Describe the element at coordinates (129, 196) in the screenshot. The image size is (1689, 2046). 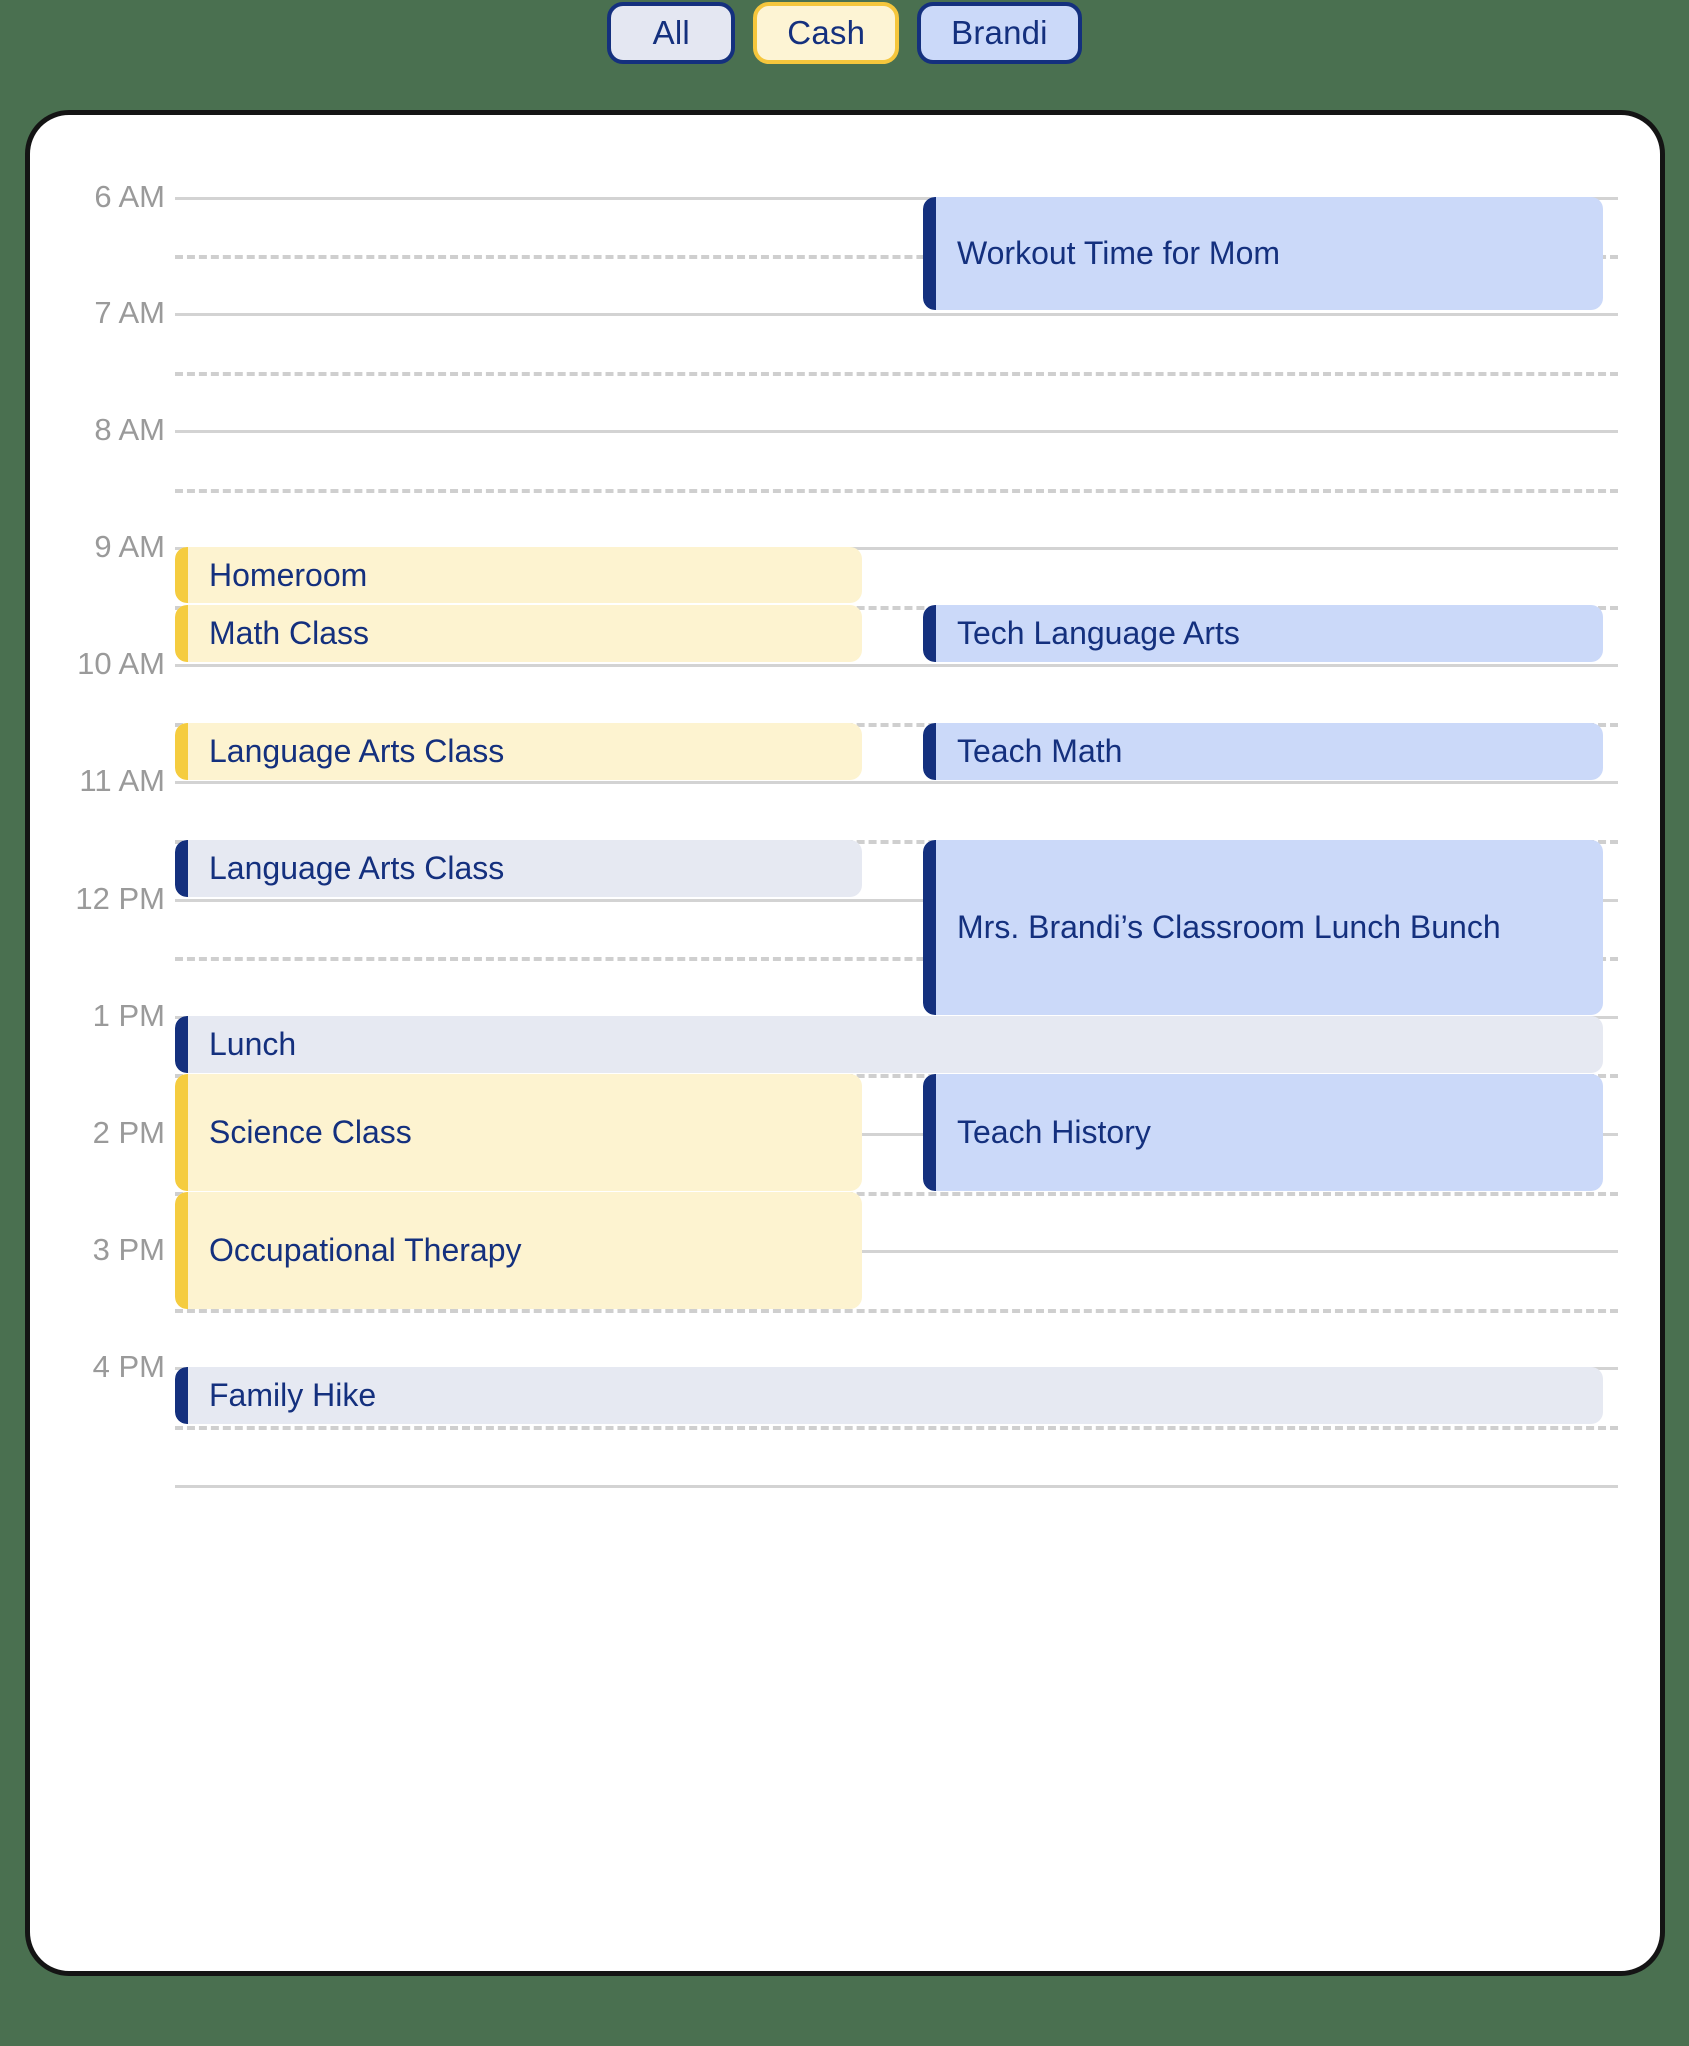
I see `time-axis-label: 6 AM` at that location.